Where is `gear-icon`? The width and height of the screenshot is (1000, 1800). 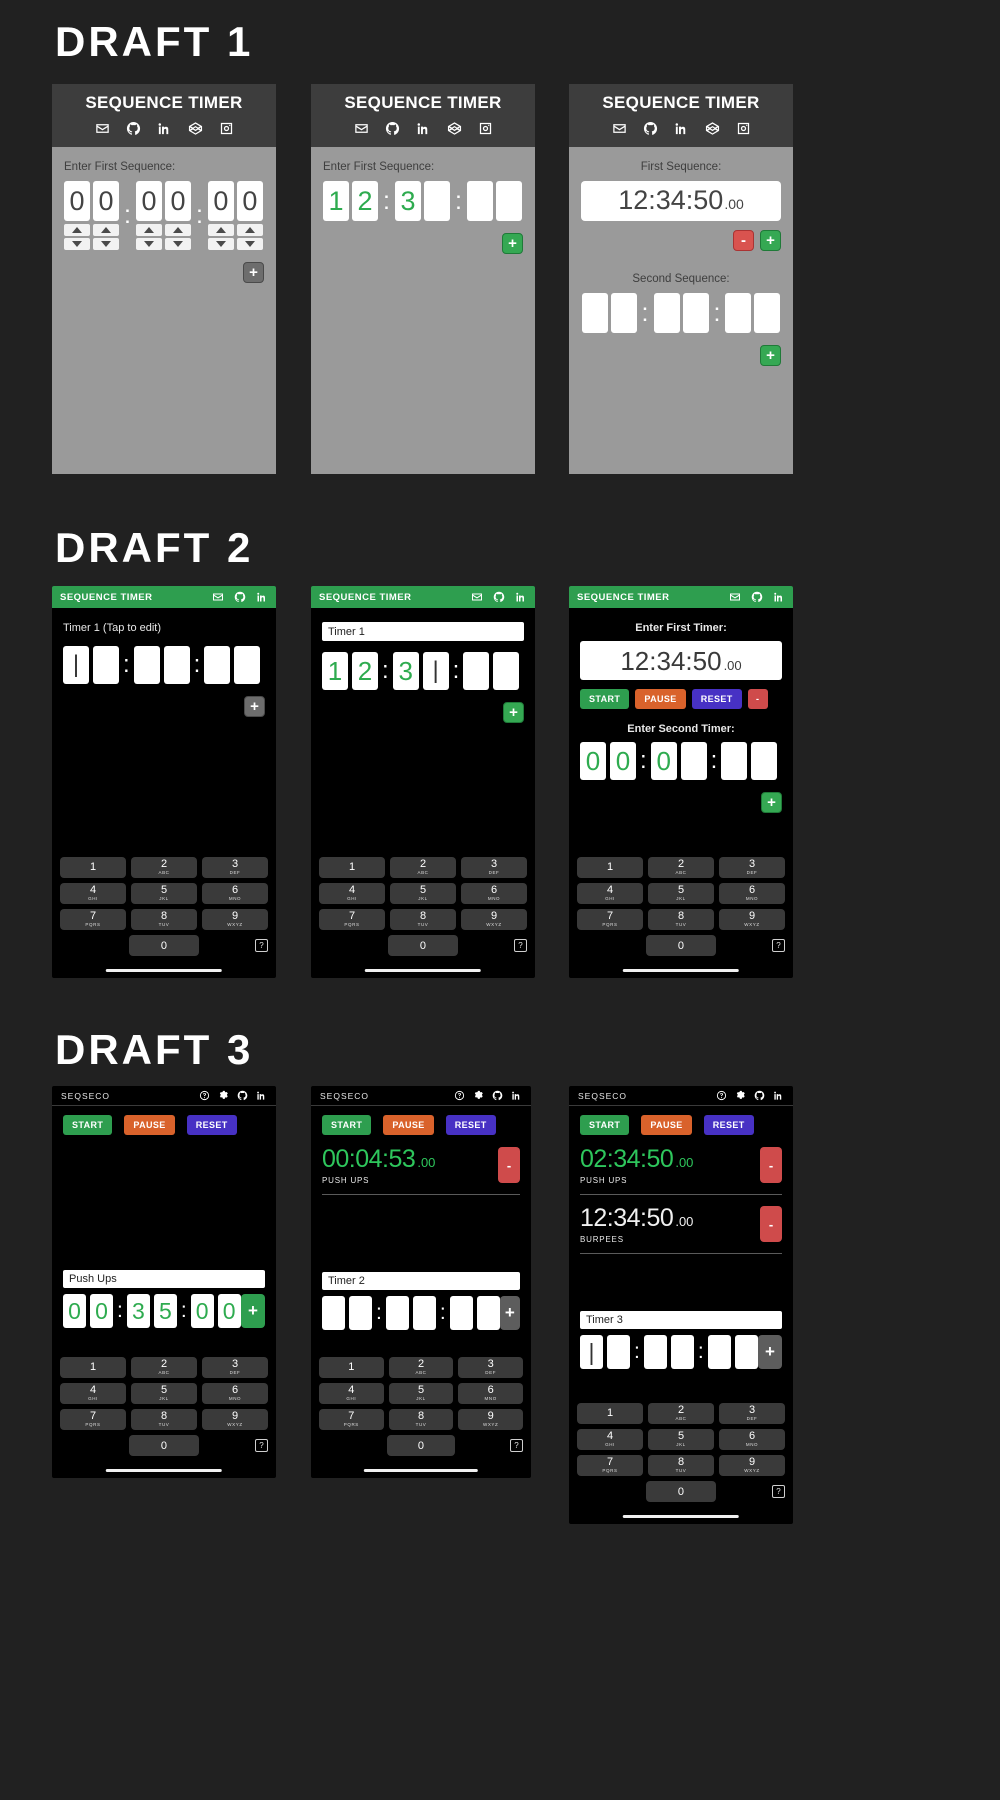 gear-icon is located at coordinates (223, 1095).